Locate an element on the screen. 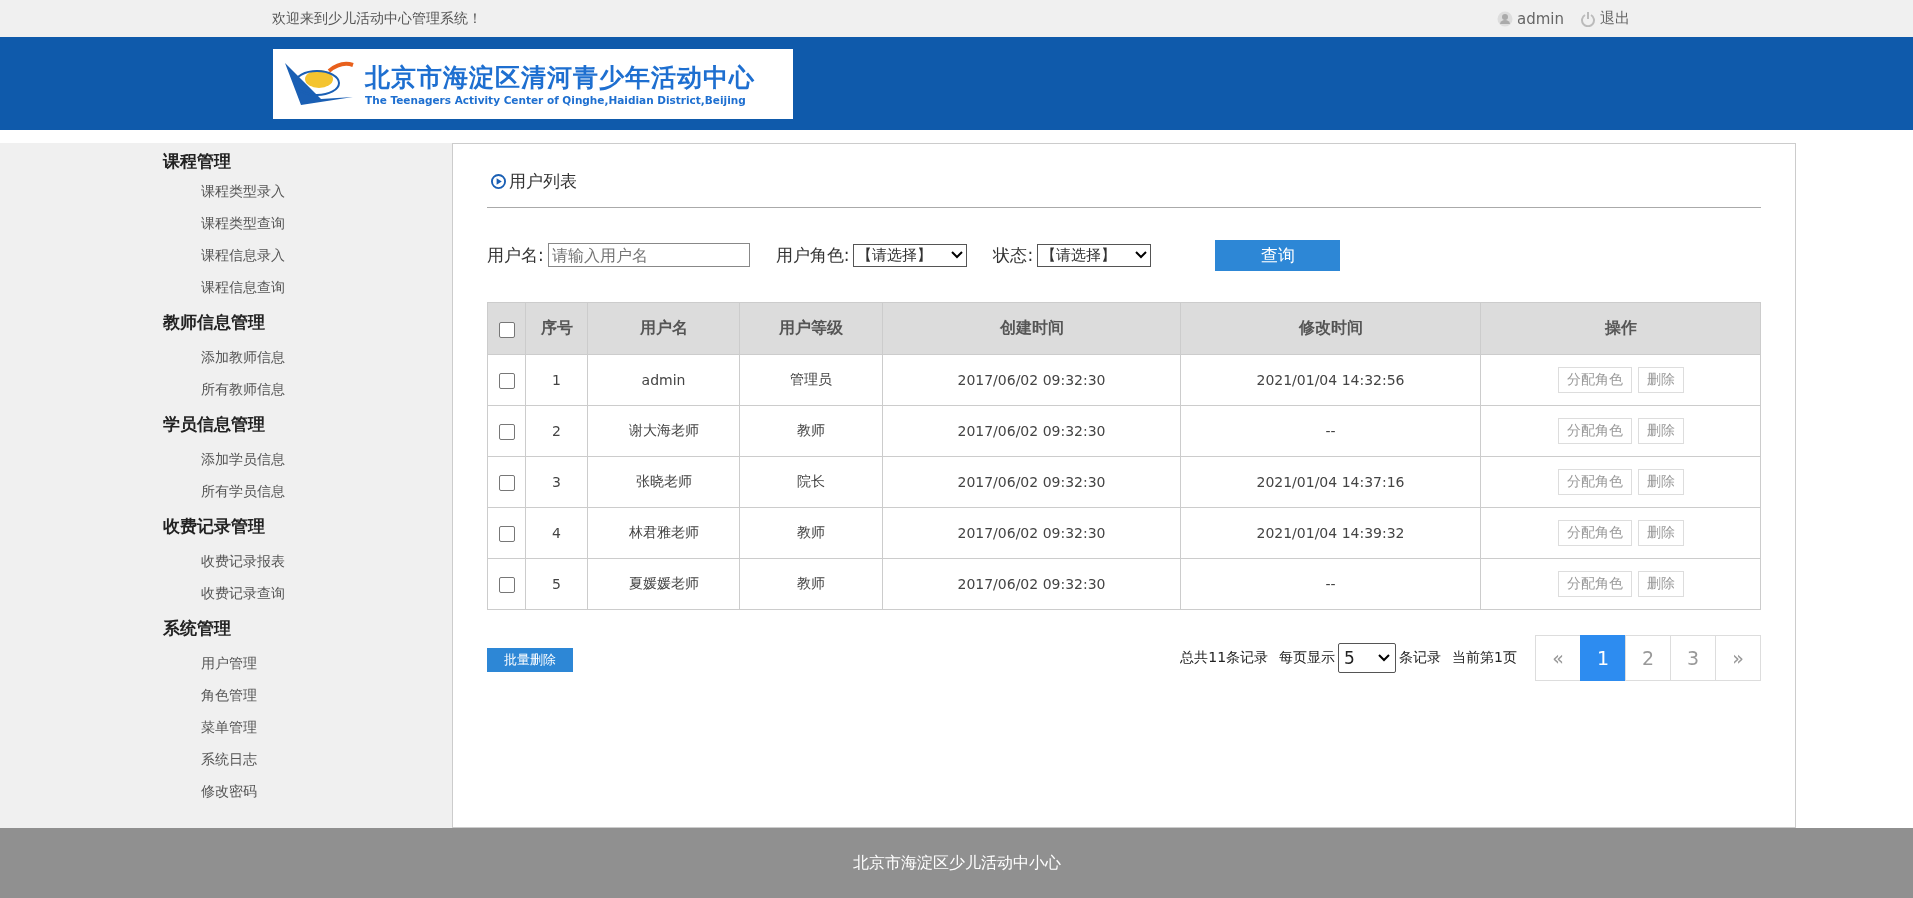 This screenshot has height=898, width=1913. username-field: 请输入用户名 is located at coordinates (648, 255).